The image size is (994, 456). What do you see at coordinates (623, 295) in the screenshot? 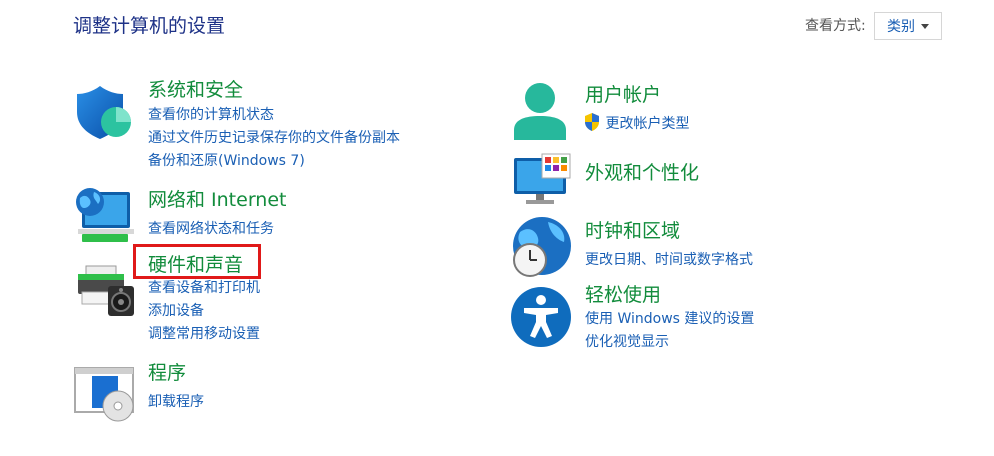
I see `category-title-ease-of-access: 轻松使用` at bounding box center [623, 295].